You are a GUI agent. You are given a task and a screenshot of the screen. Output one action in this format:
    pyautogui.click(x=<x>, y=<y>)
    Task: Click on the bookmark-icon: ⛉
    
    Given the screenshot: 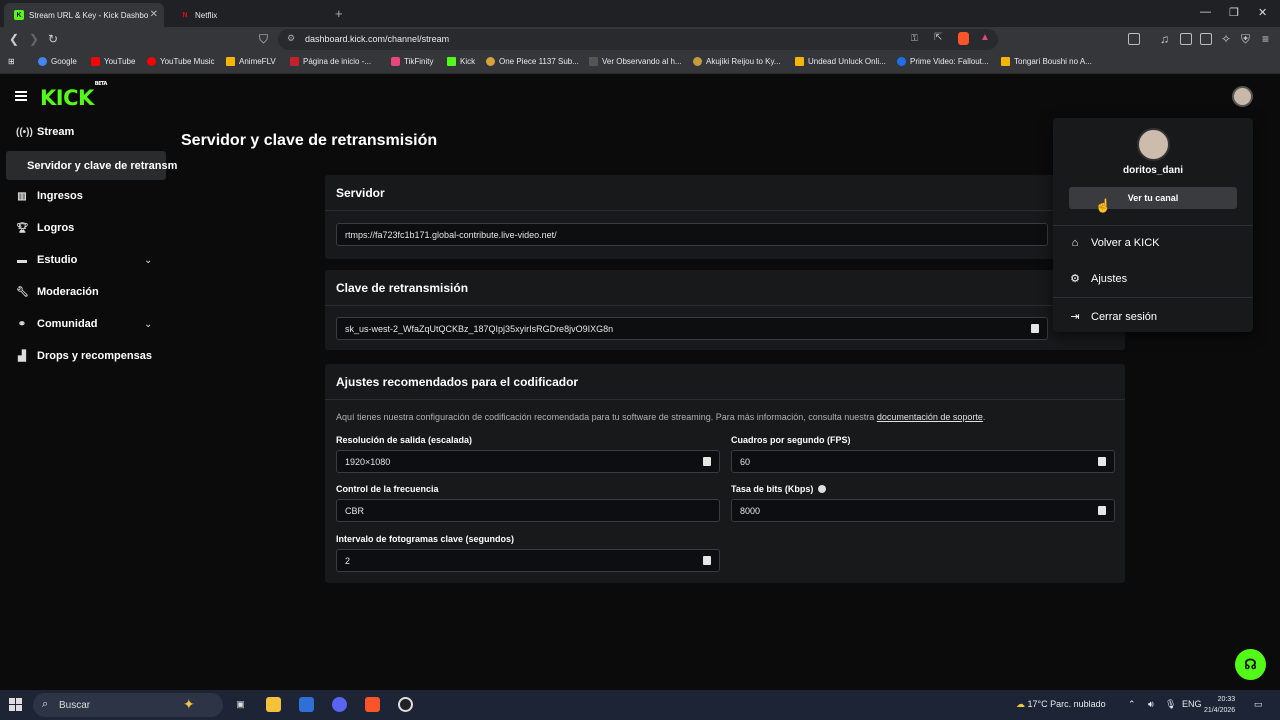 What is the action you would take?
    pyautogui.click(x=263, y=39)
    